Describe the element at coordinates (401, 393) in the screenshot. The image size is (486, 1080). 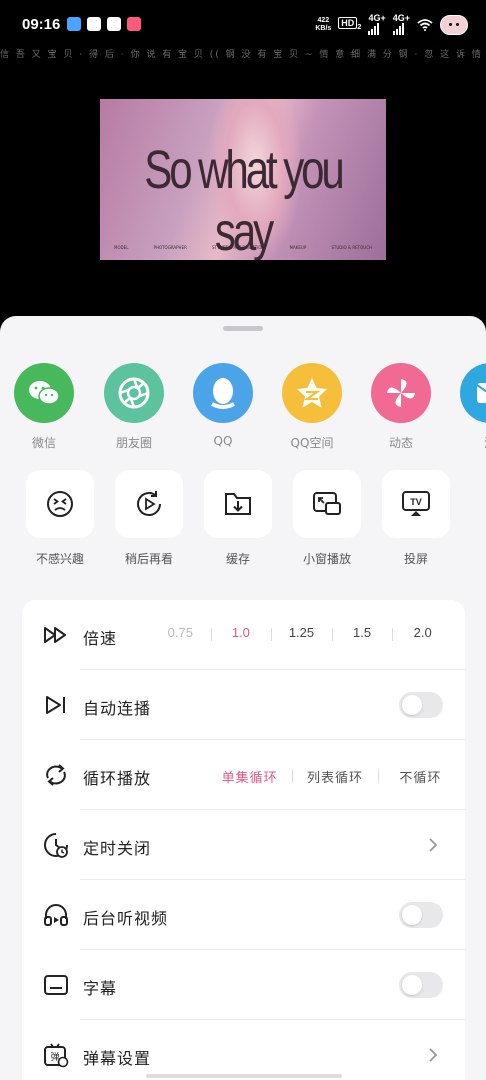
I see `pinwheel-icon` at that location.